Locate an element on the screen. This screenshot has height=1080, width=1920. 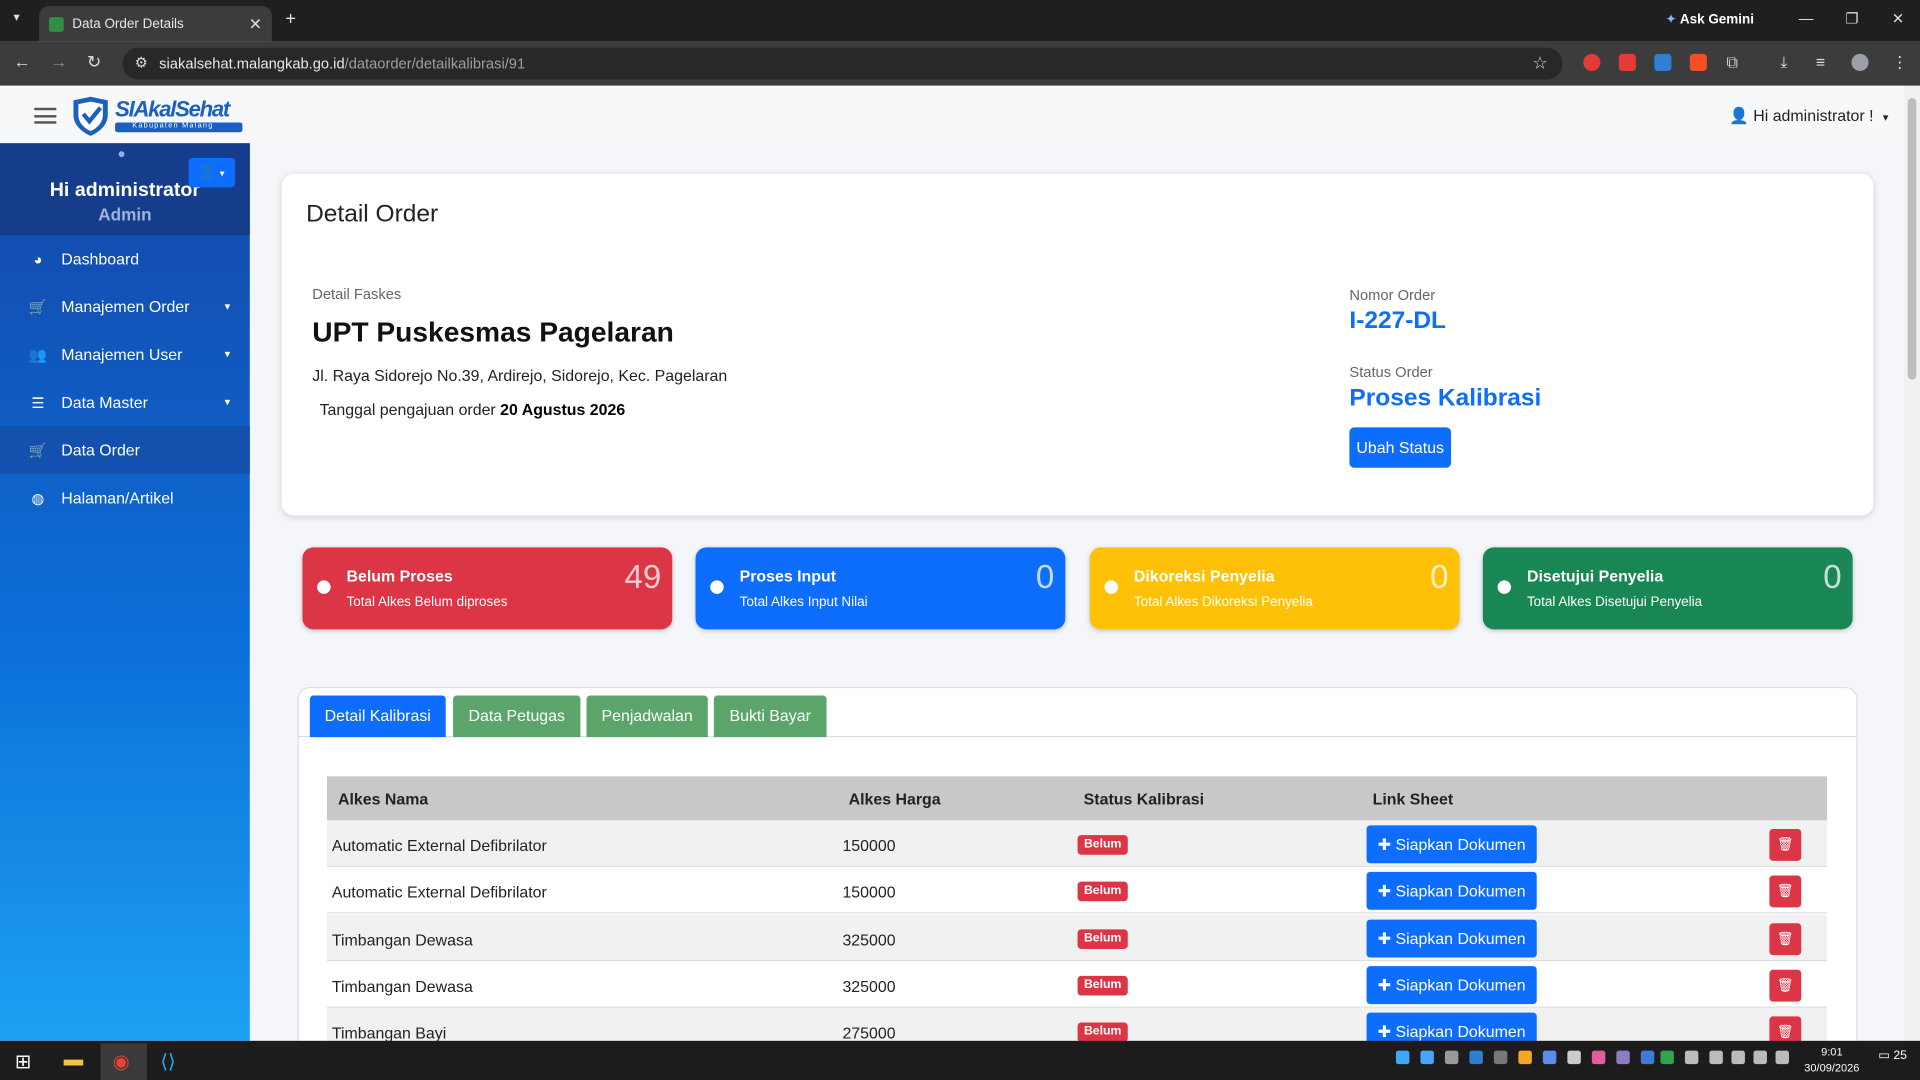
browser-menu-icon: ⋮ is located at coordinates (1900, 63).